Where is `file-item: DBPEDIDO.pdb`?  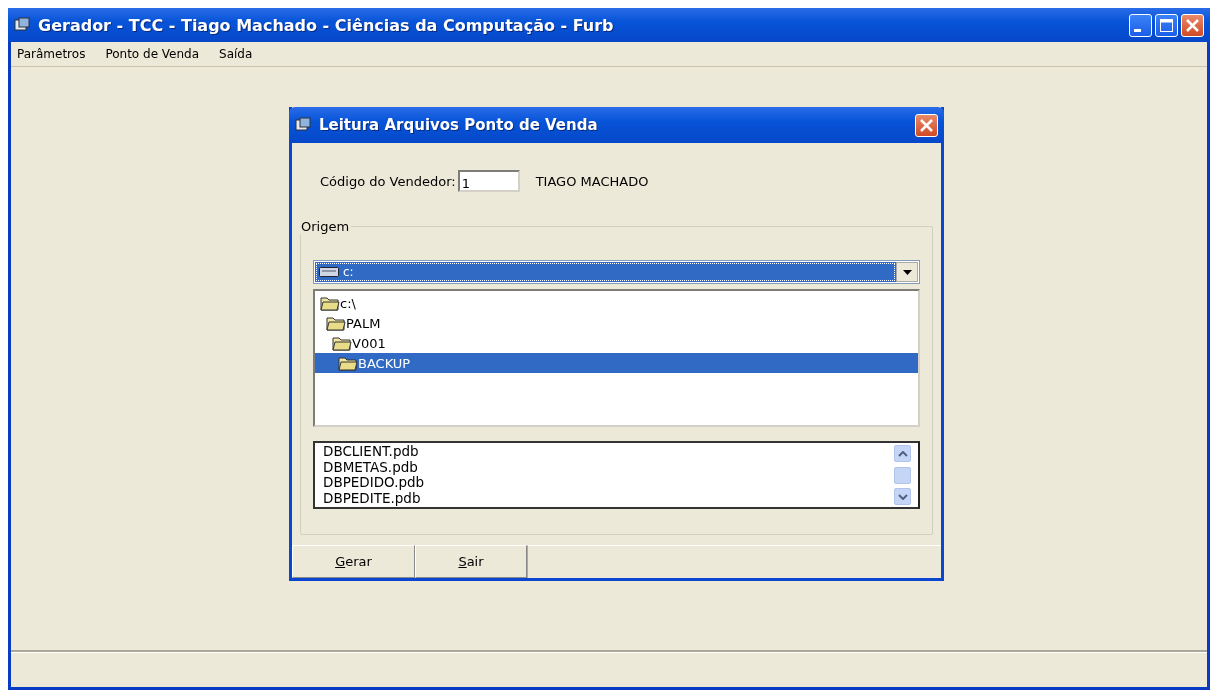 file-item: DBPEDIDO.pdb is located at coordinates (604, 483).